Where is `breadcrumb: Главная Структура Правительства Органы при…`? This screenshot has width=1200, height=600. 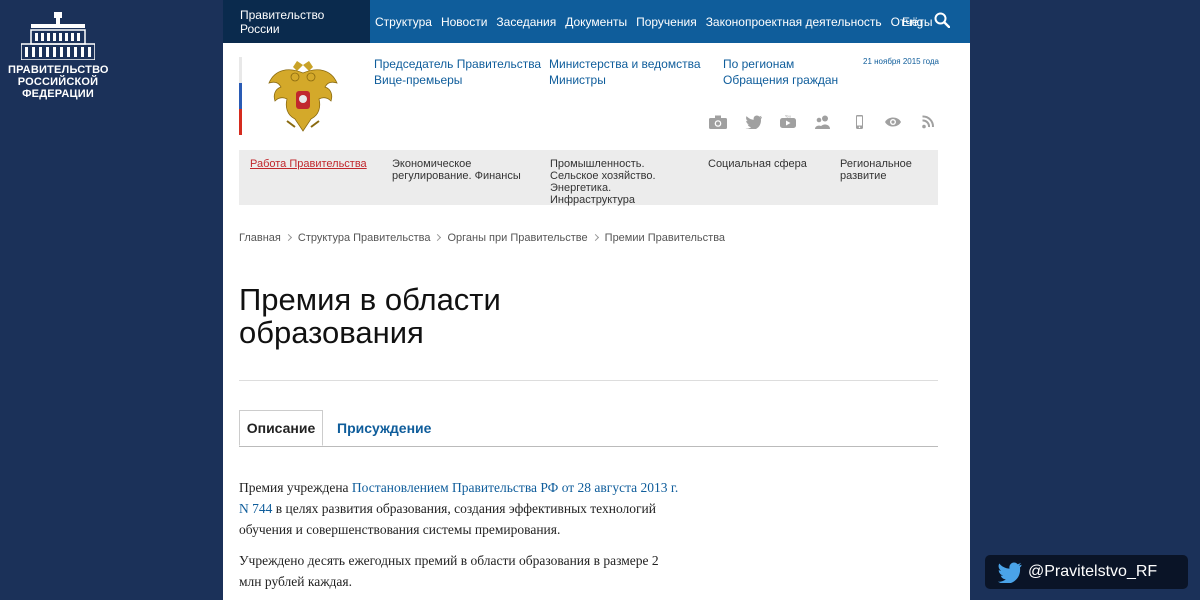 breadcrumb: Главная Структура Правительства Органы при… is located at coordinates (482, 238).